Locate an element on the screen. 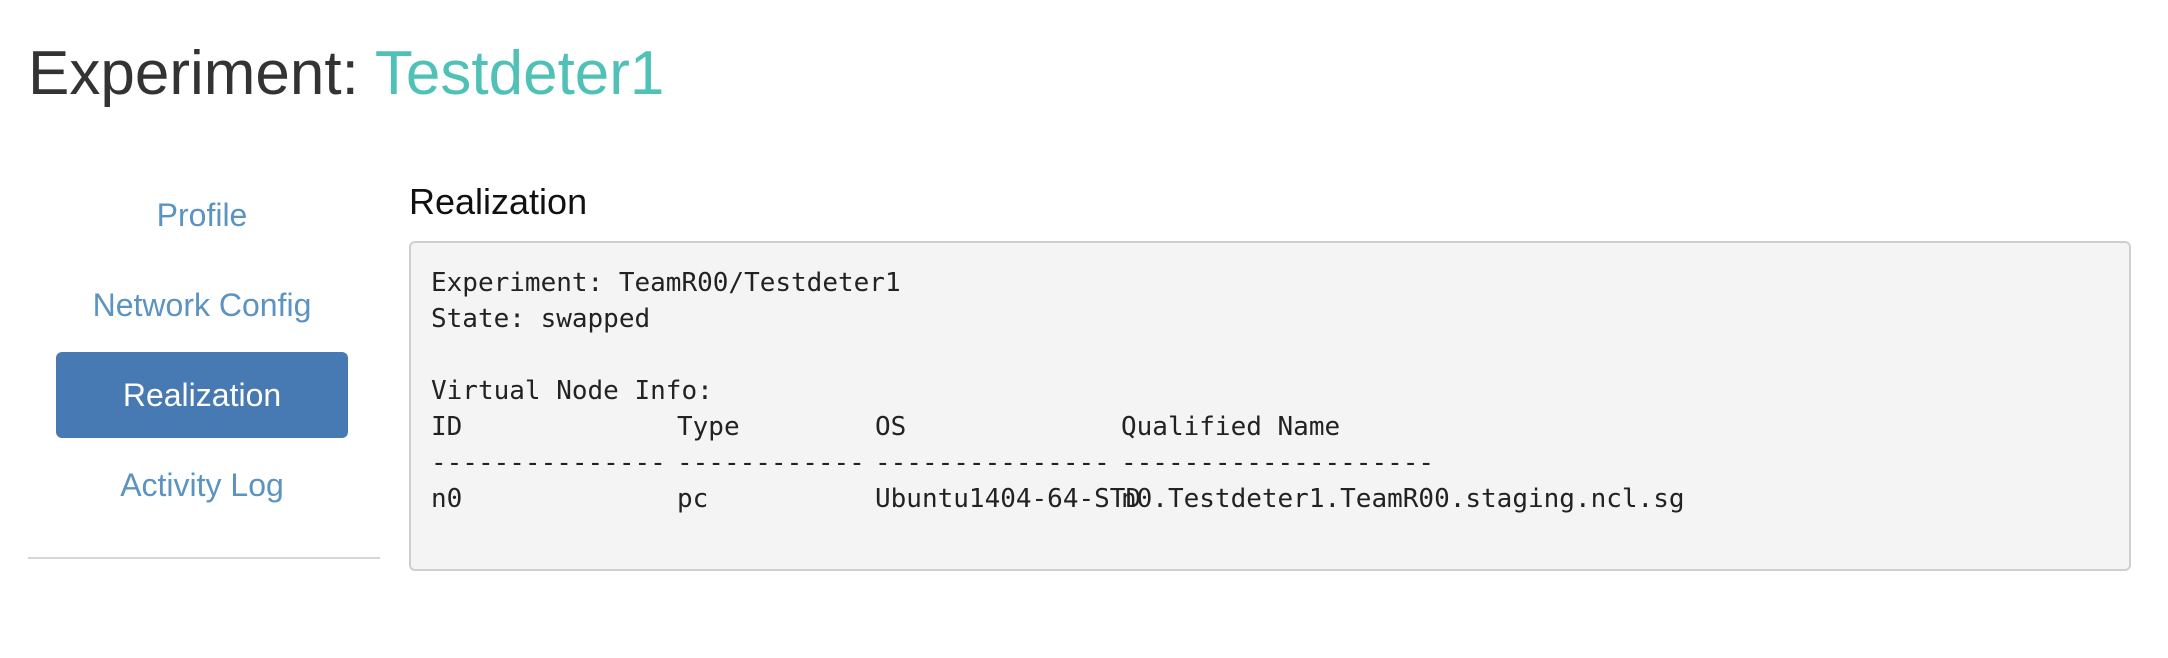 This screenshot has height=658, width=2168. sidebar-item-activity-log: Activity Log is located at coordinates (202, 485).